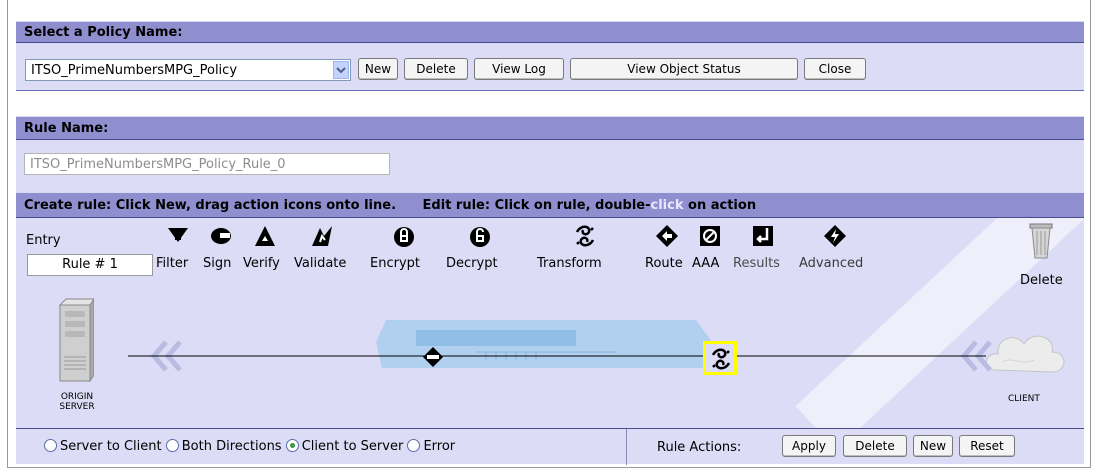 The height and width of the screenshot is (472, 1098). What do you see at coordinates (809, 446) in the screenshot?
I see `apply-button: Apply` at bounding box center [809, 446].